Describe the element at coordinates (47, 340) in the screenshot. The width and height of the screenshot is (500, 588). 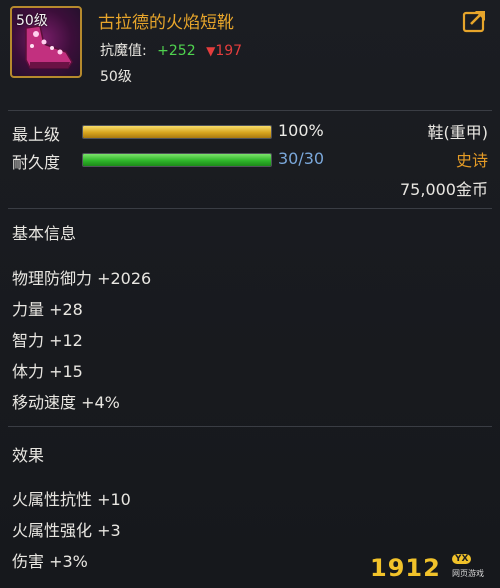
I see `stat-intelligence: 智力 +12` at that location.